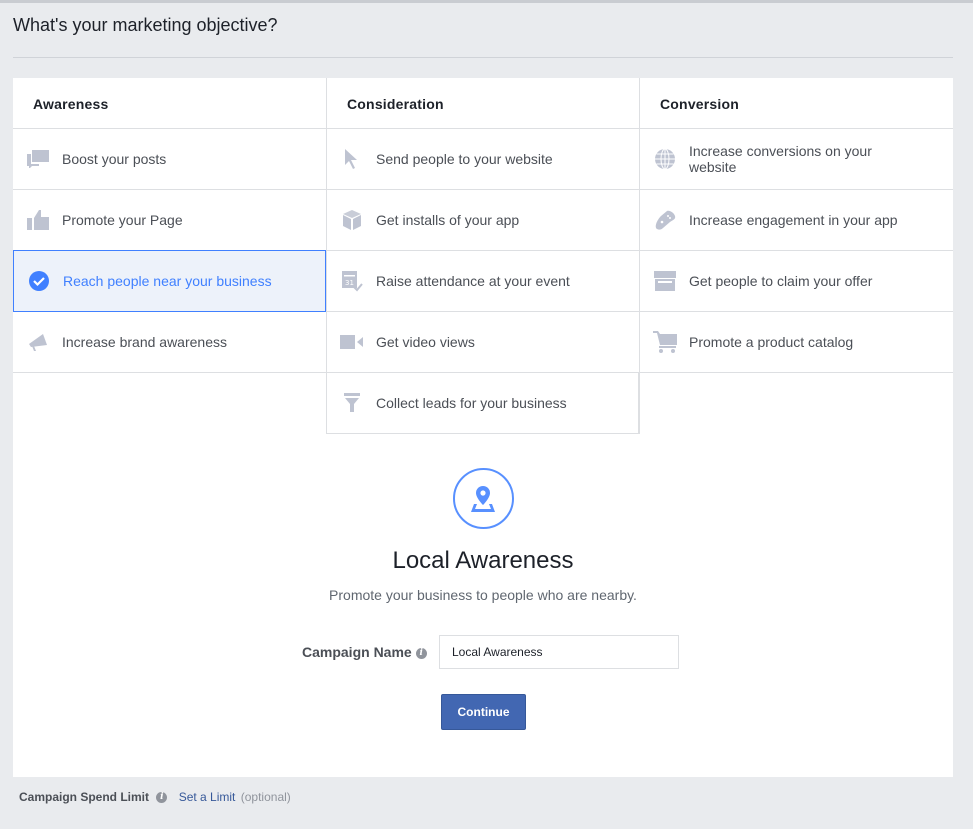 This screenshot has height=829, width=973. Describe the element at coordinates (483, 342) in the screenshot. I see `objective-video-views: Get video views` at that location.